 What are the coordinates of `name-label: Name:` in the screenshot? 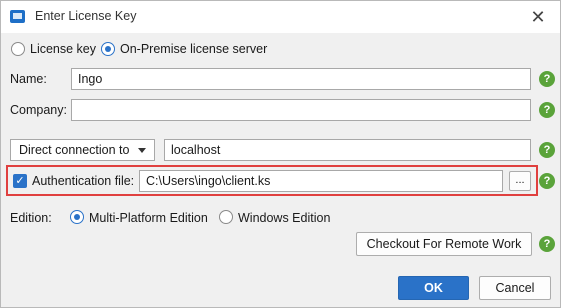 It's located at (28, 79).